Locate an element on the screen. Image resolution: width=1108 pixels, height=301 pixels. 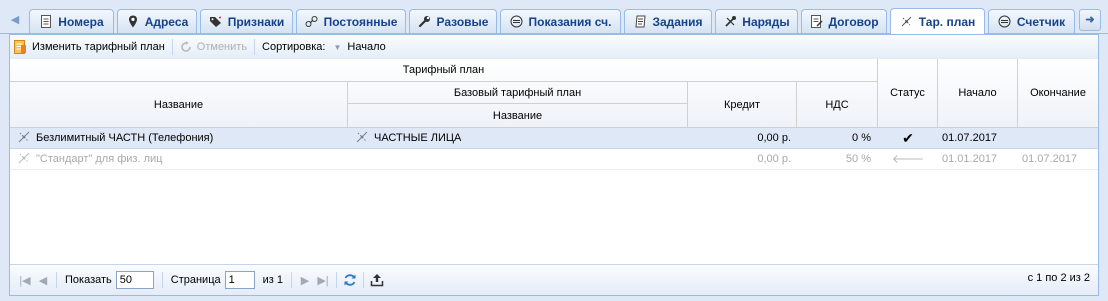
sort-value: Начало is located at coordinates (366, 47).